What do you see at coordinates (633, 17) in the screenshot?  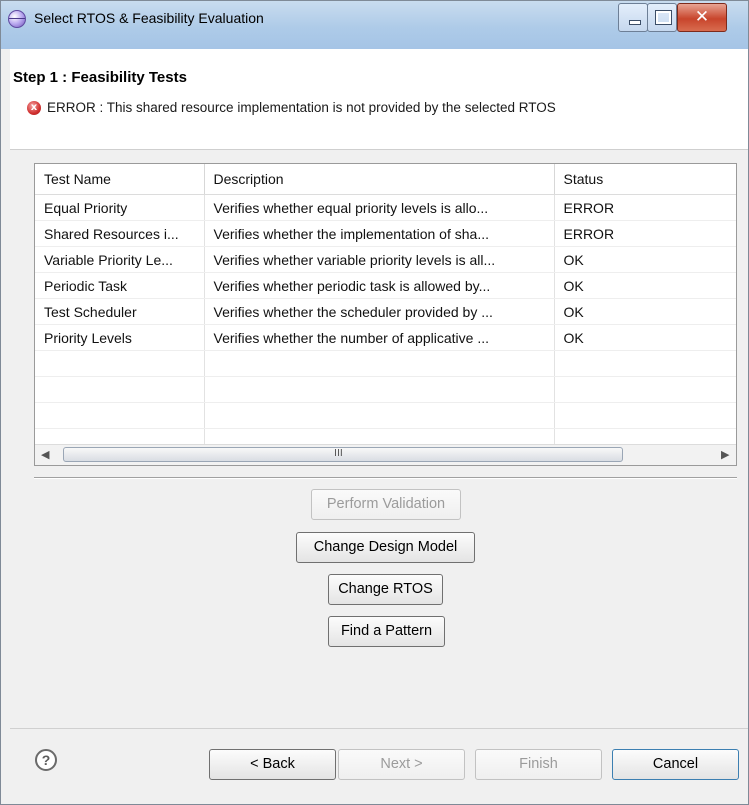 I see `minimize-button` at bounding box center [633, 17].